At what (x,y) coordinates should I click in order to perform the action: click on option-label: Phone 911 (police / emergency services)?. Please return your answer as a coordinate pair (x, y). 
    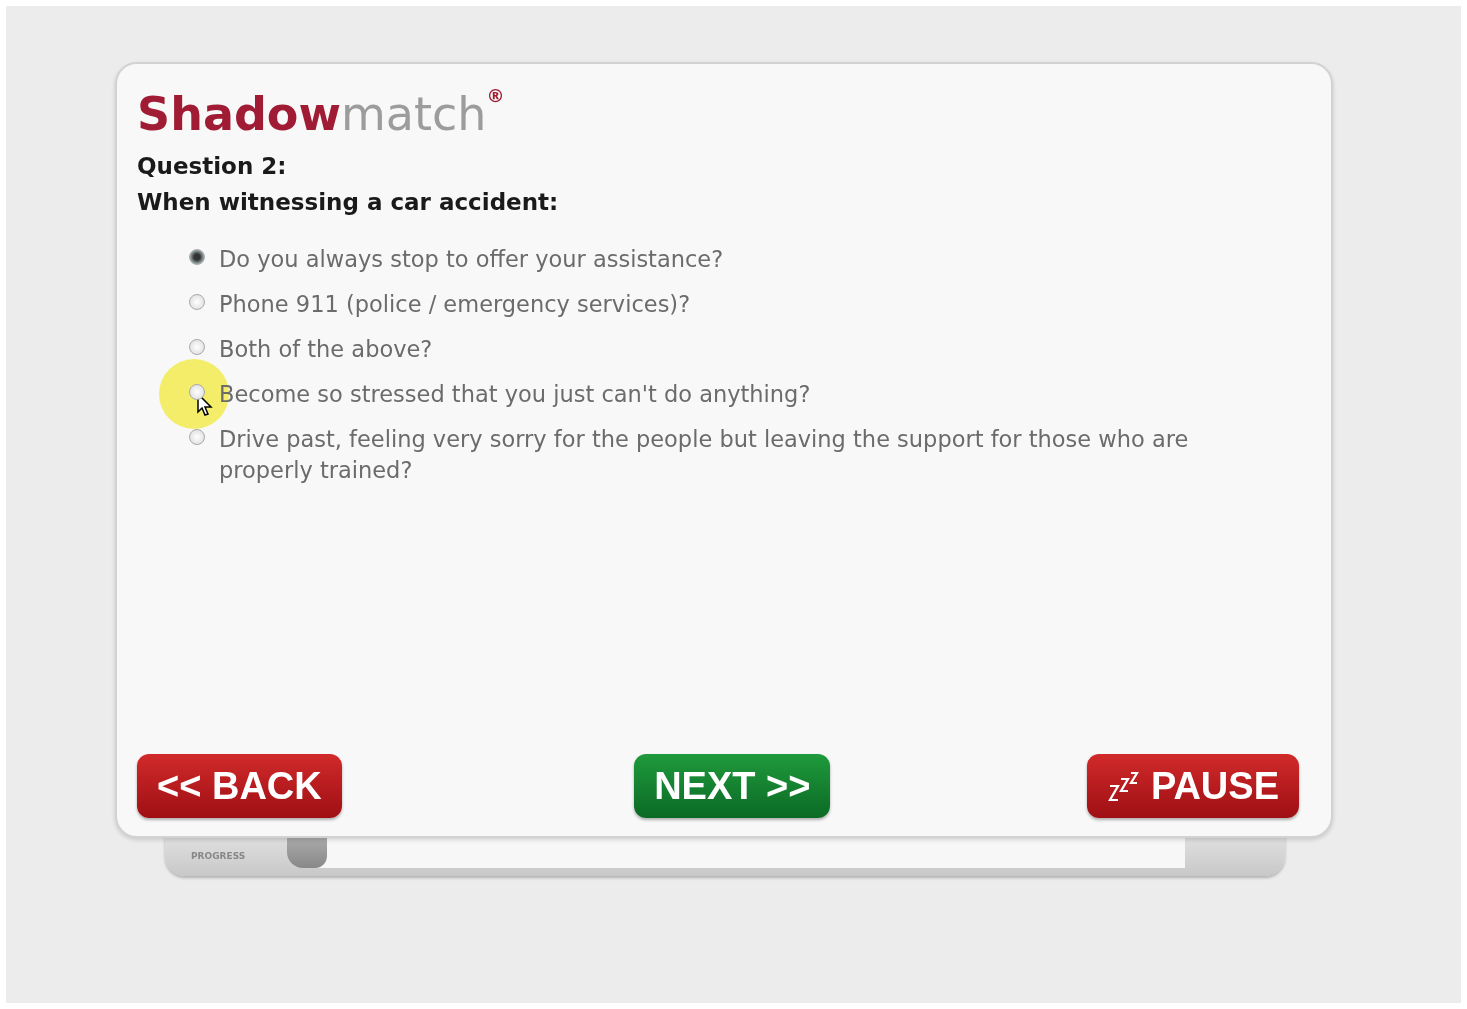
    Looking at the image, I should click on (455, 304).